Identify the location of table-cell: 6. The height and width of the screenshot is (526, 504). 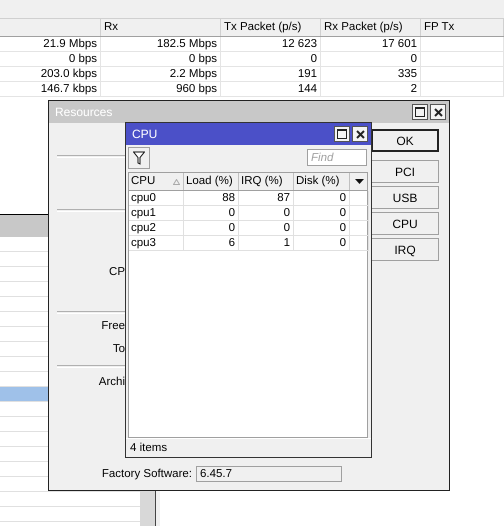
(211, 243).